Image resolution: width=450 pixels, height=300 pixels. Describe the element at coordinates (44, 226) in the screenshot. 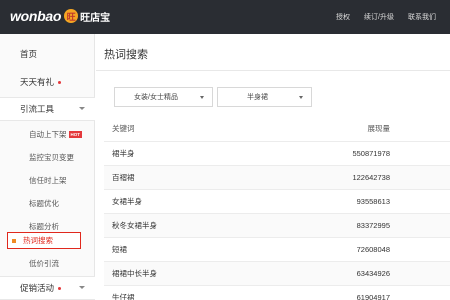

I see `sidebar-subitem-label: 标题分析` at that location.